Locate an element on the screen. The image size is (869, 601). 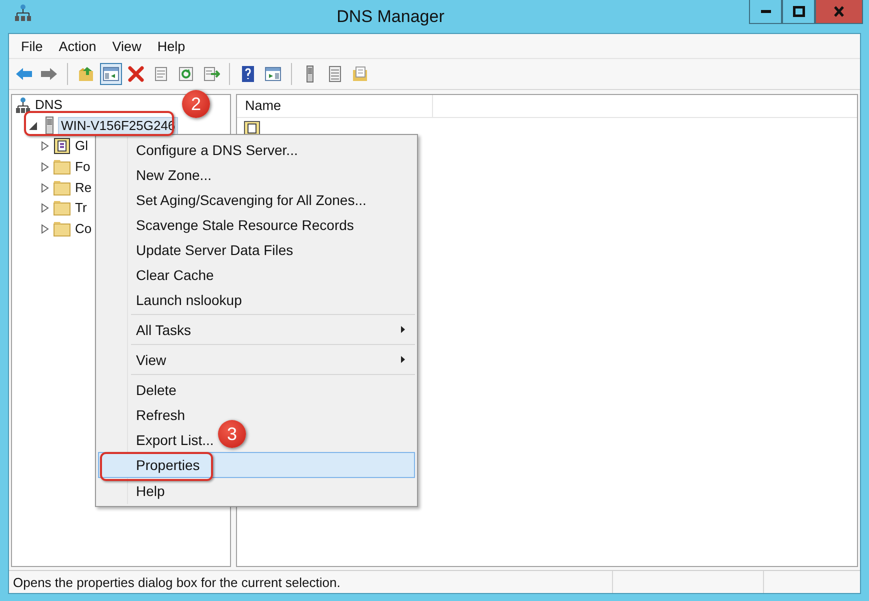
menu-item: Launch nslookup is located at coordinates (189, 300).